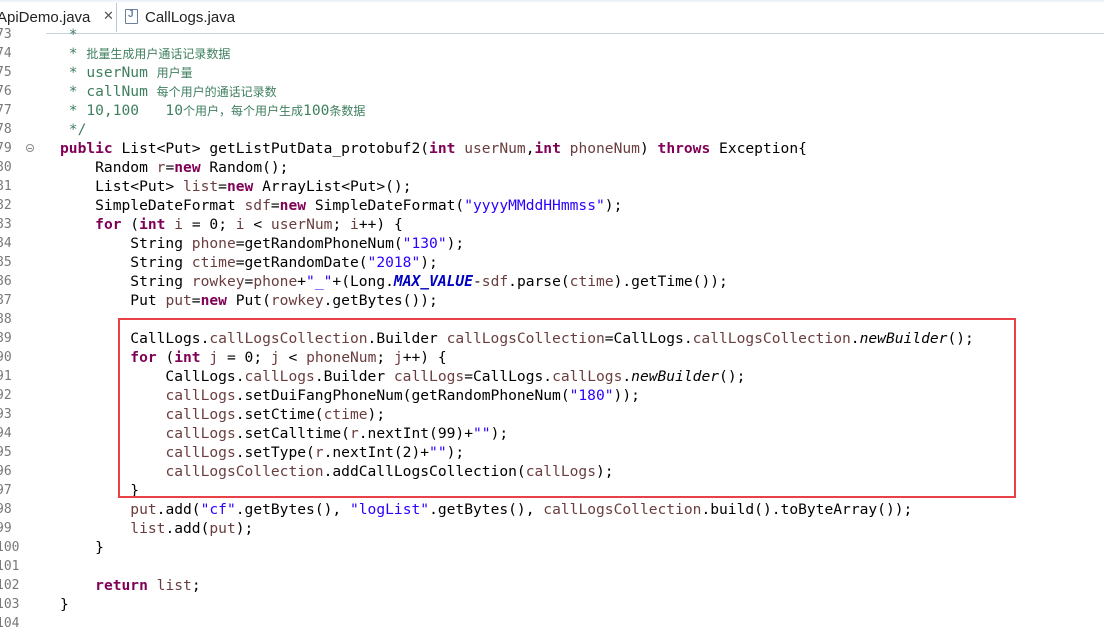  I want to click on line-number: 87, so click(6, 300).